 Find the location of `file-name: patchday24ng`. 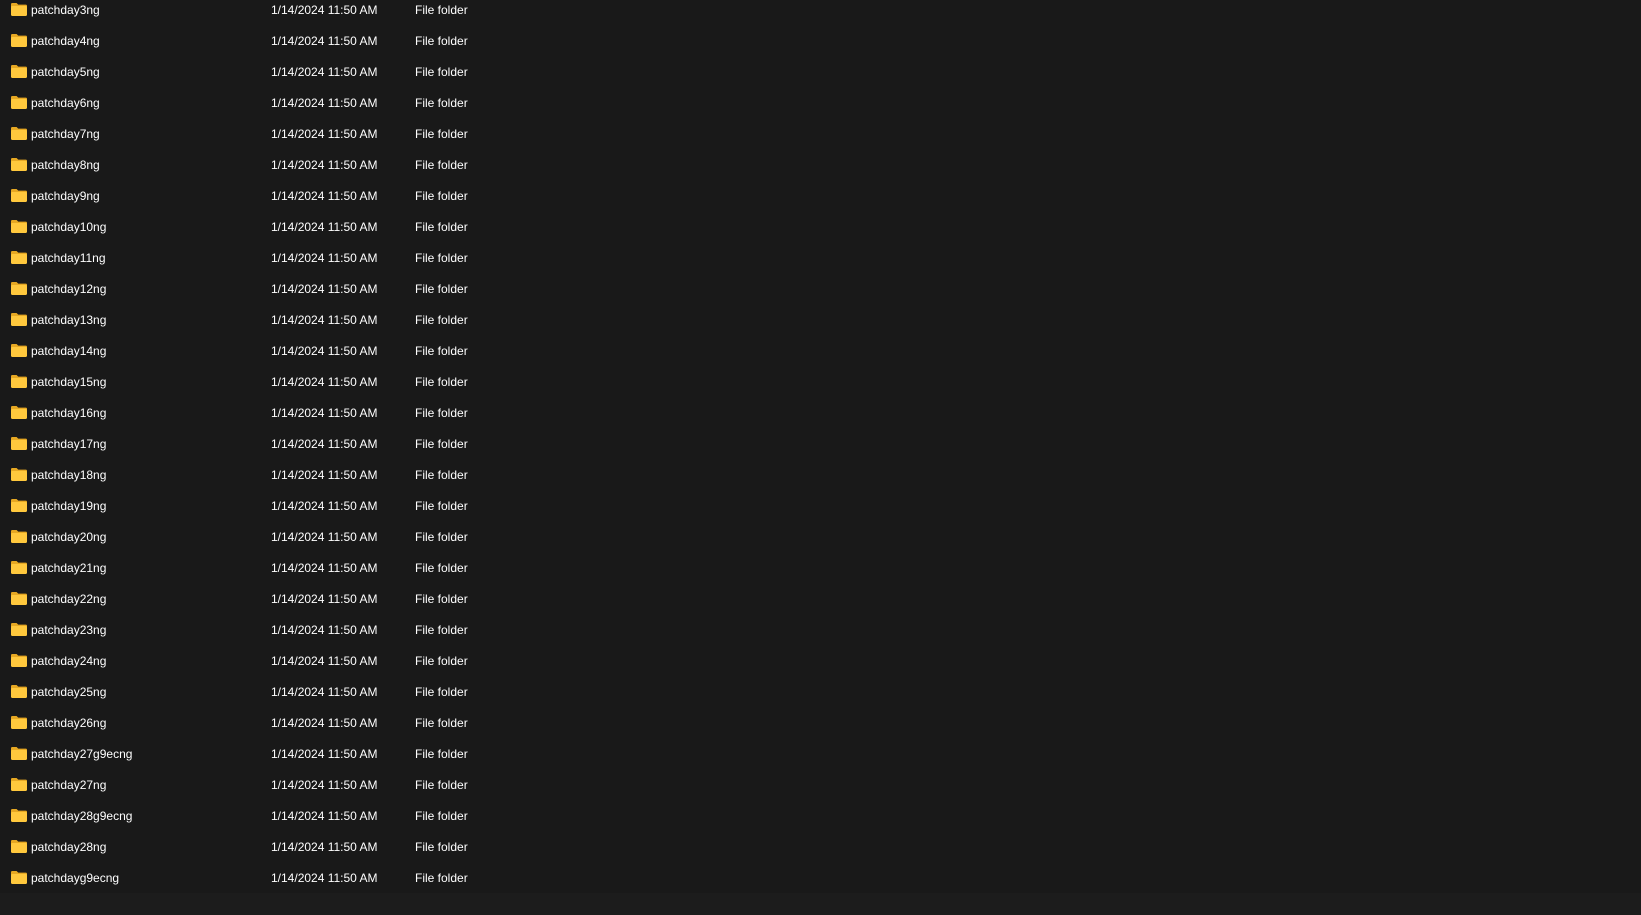

file-name: patchday24ng is located at coordinates (68, 661).